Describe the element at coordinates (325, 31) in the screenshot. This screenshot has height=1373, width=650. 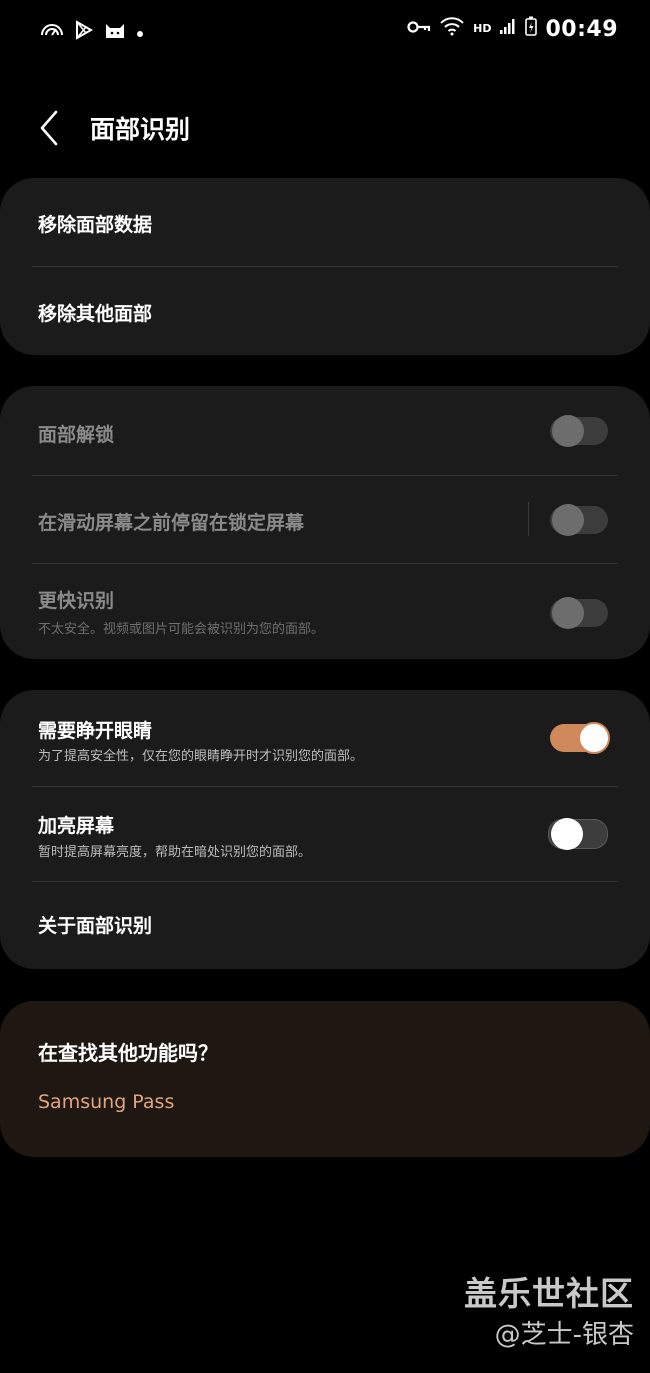
I see `status-bar: HD 00:49` at that location.